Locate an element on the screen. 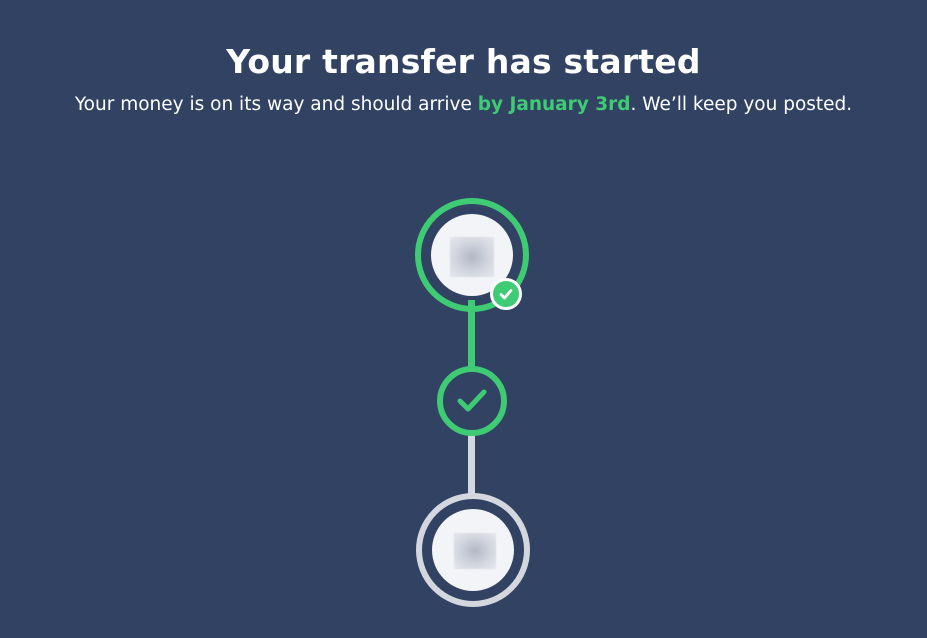  sender-avatar-image is located at coordinates (472, 257).